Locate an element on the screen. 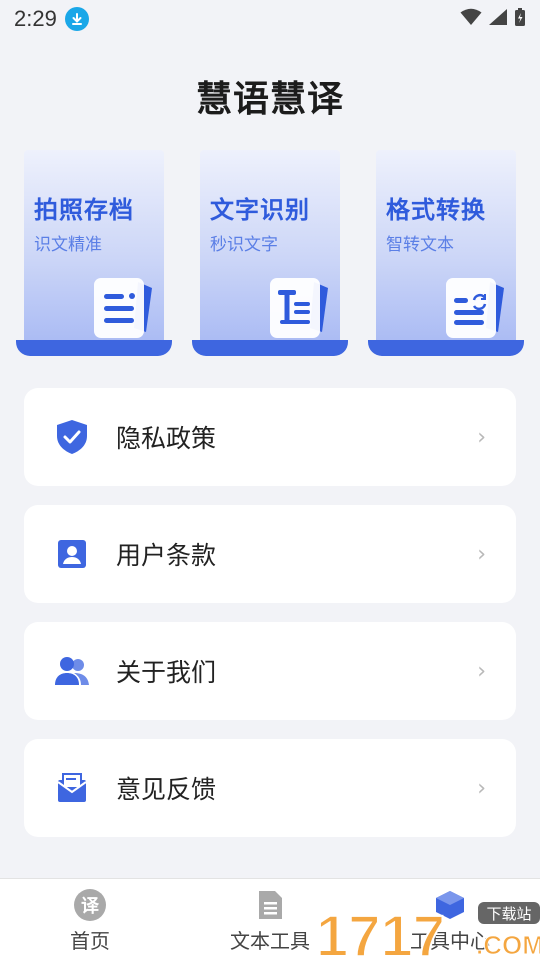  translate-icon: 译 is located at coordinates (90, 905).